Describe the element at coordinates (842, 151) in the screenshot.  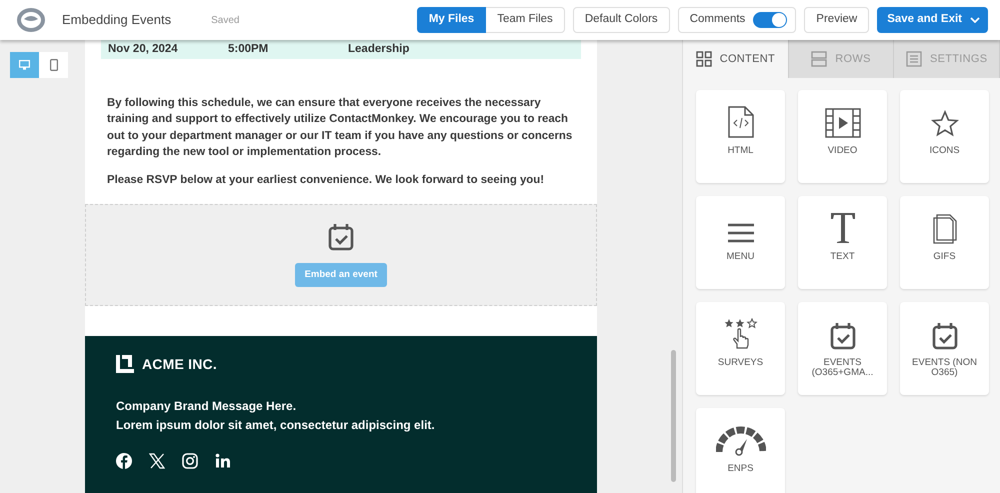
I see `tile-label: VIDEO` at that location.